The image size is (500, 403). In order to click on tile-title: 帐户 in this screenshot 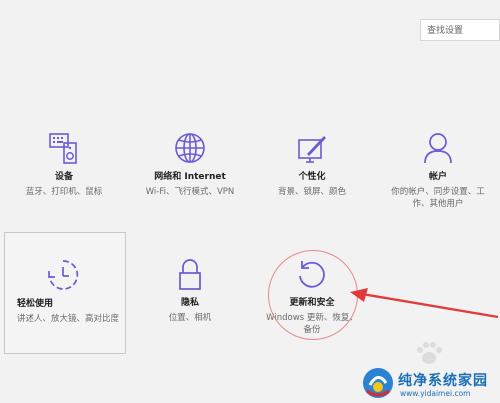, I will do `click(437, 177)`.